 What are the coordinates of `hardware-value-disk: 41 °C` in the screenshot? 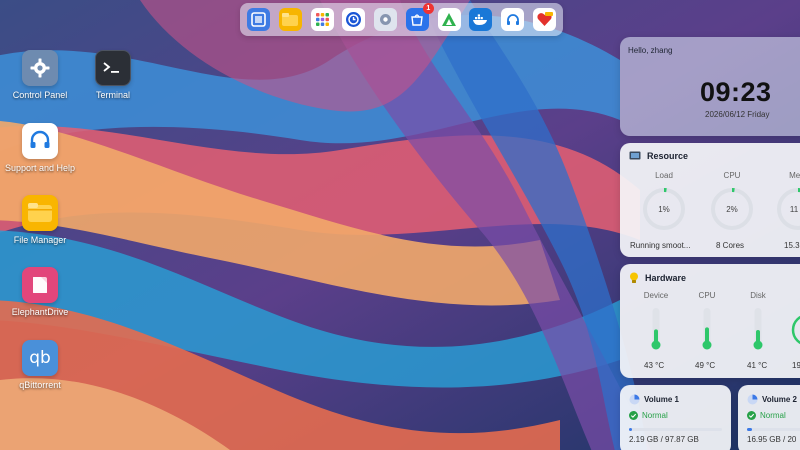 It's located at (757, 365).